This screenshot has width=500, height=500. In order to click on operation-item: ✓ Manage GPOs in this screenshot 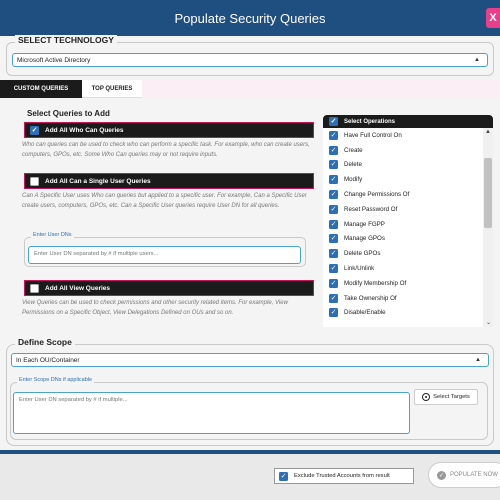, I will do `click(408, 239)`.